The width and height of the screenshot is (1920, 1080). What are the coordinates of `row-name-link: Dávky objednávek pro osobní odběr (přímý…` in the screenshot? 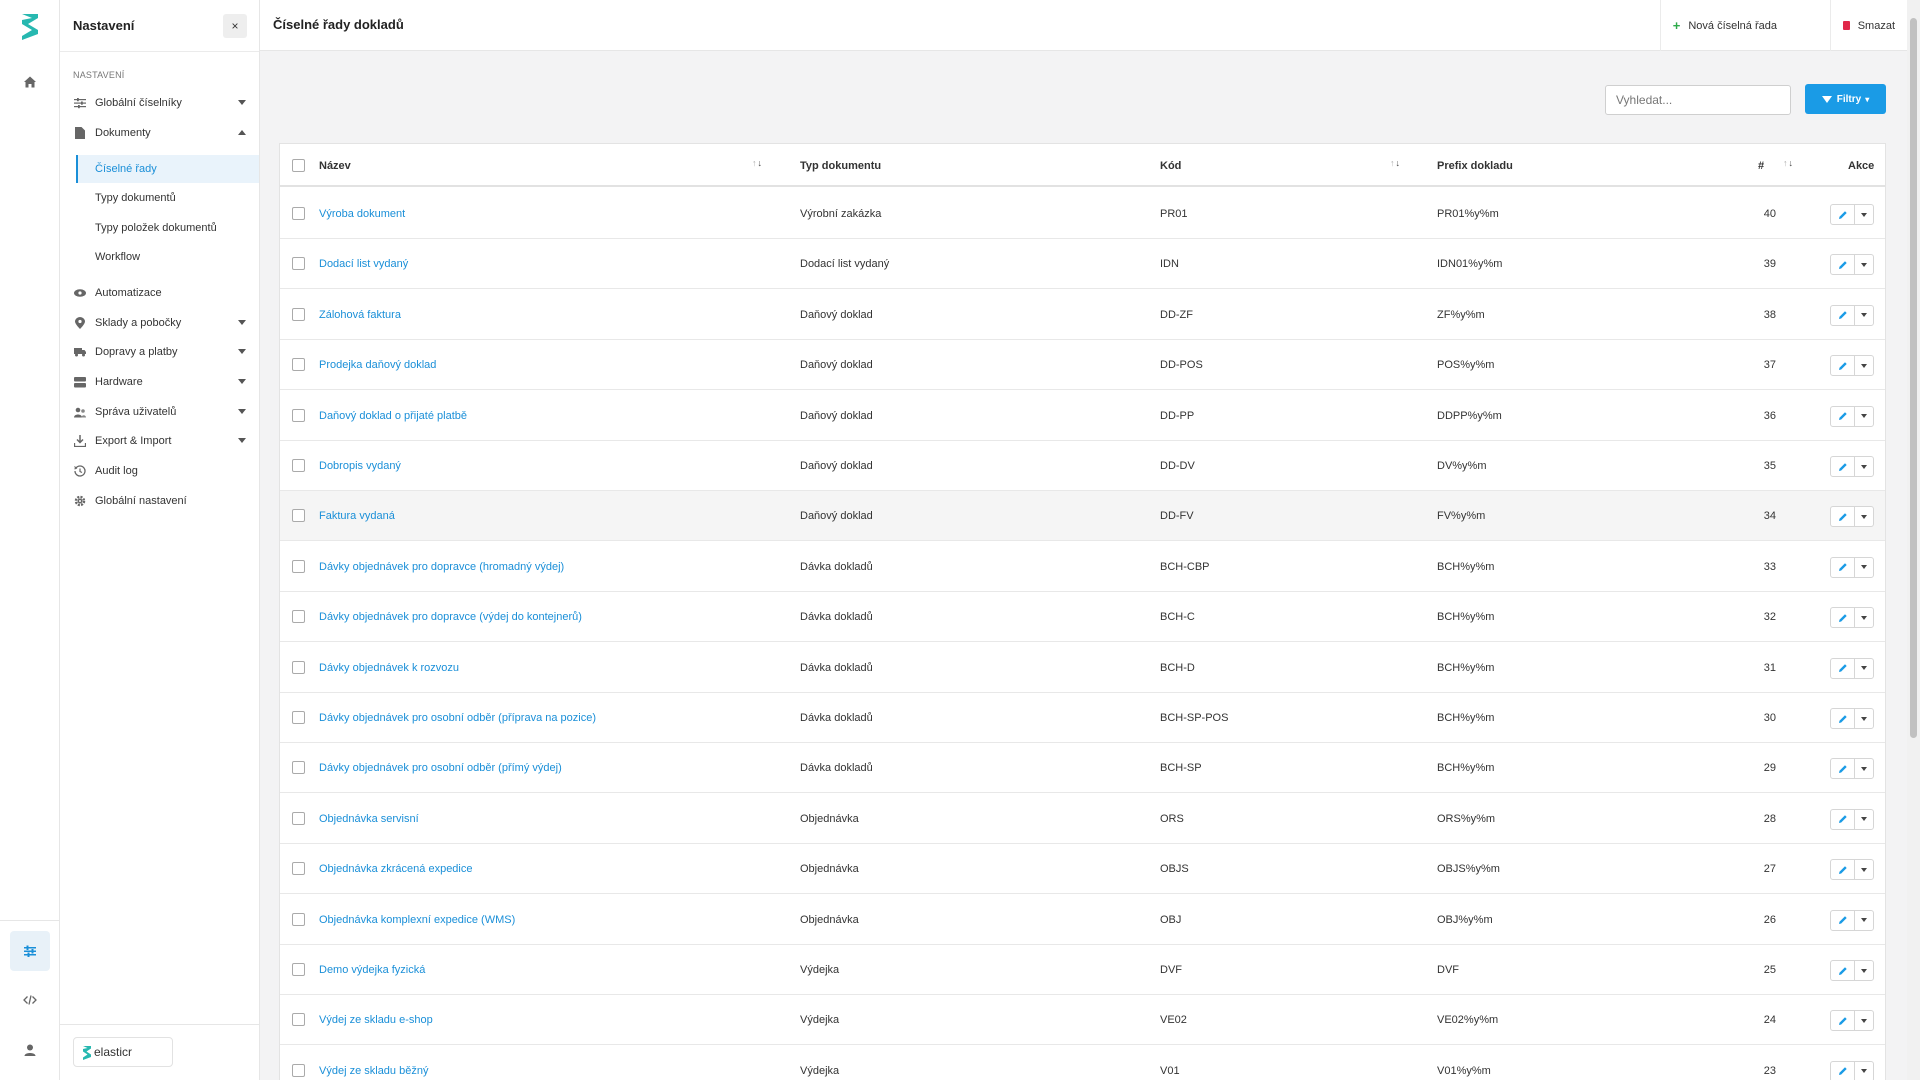 It's located at (440, 768).